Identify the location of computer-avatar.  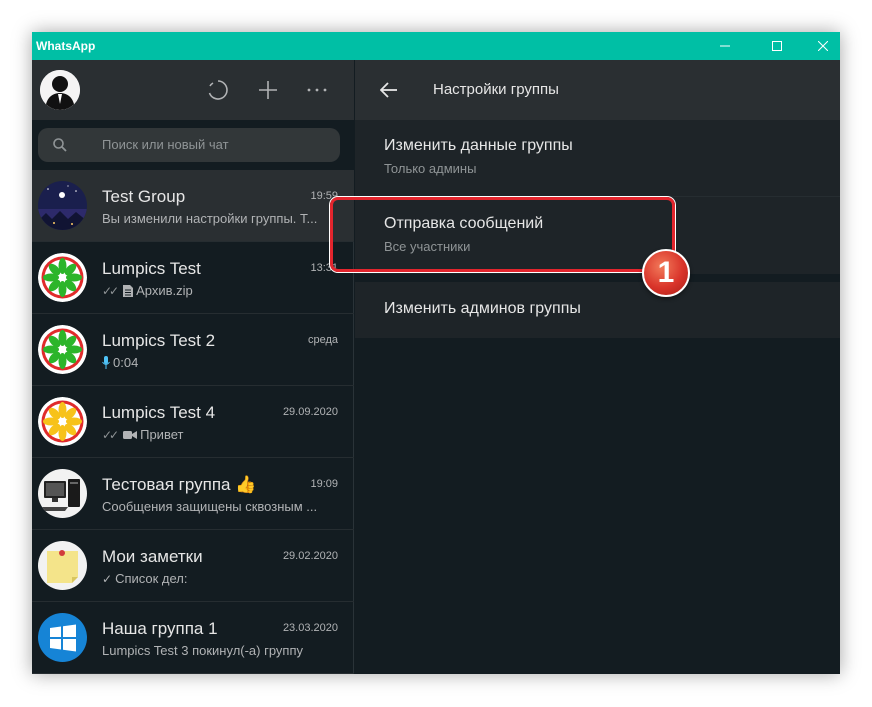
(62, 493).